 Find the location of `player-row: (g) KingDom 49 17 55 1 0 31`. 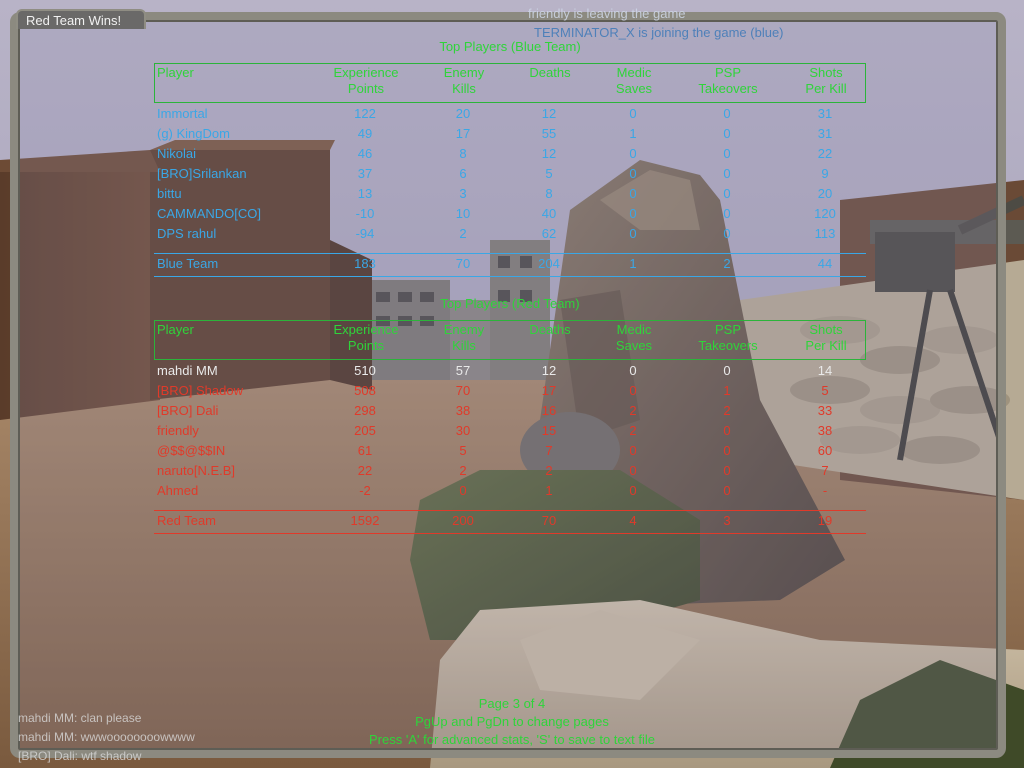

player-row: (g) KingDom 49 17 55 1 0 31 is located at coordinates (510, 134).